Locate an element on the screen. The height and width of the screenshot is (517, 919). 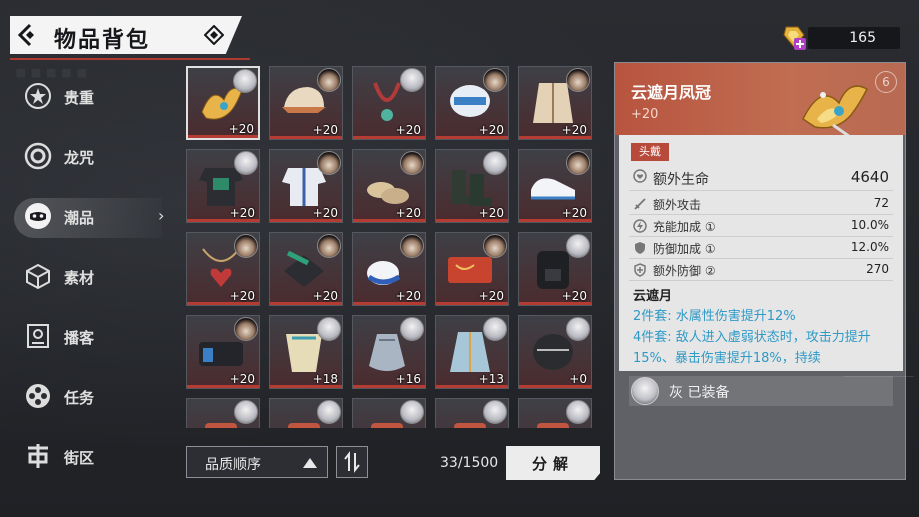
sidebar-item-label: 贵重 is located at coordinates (79, 98).